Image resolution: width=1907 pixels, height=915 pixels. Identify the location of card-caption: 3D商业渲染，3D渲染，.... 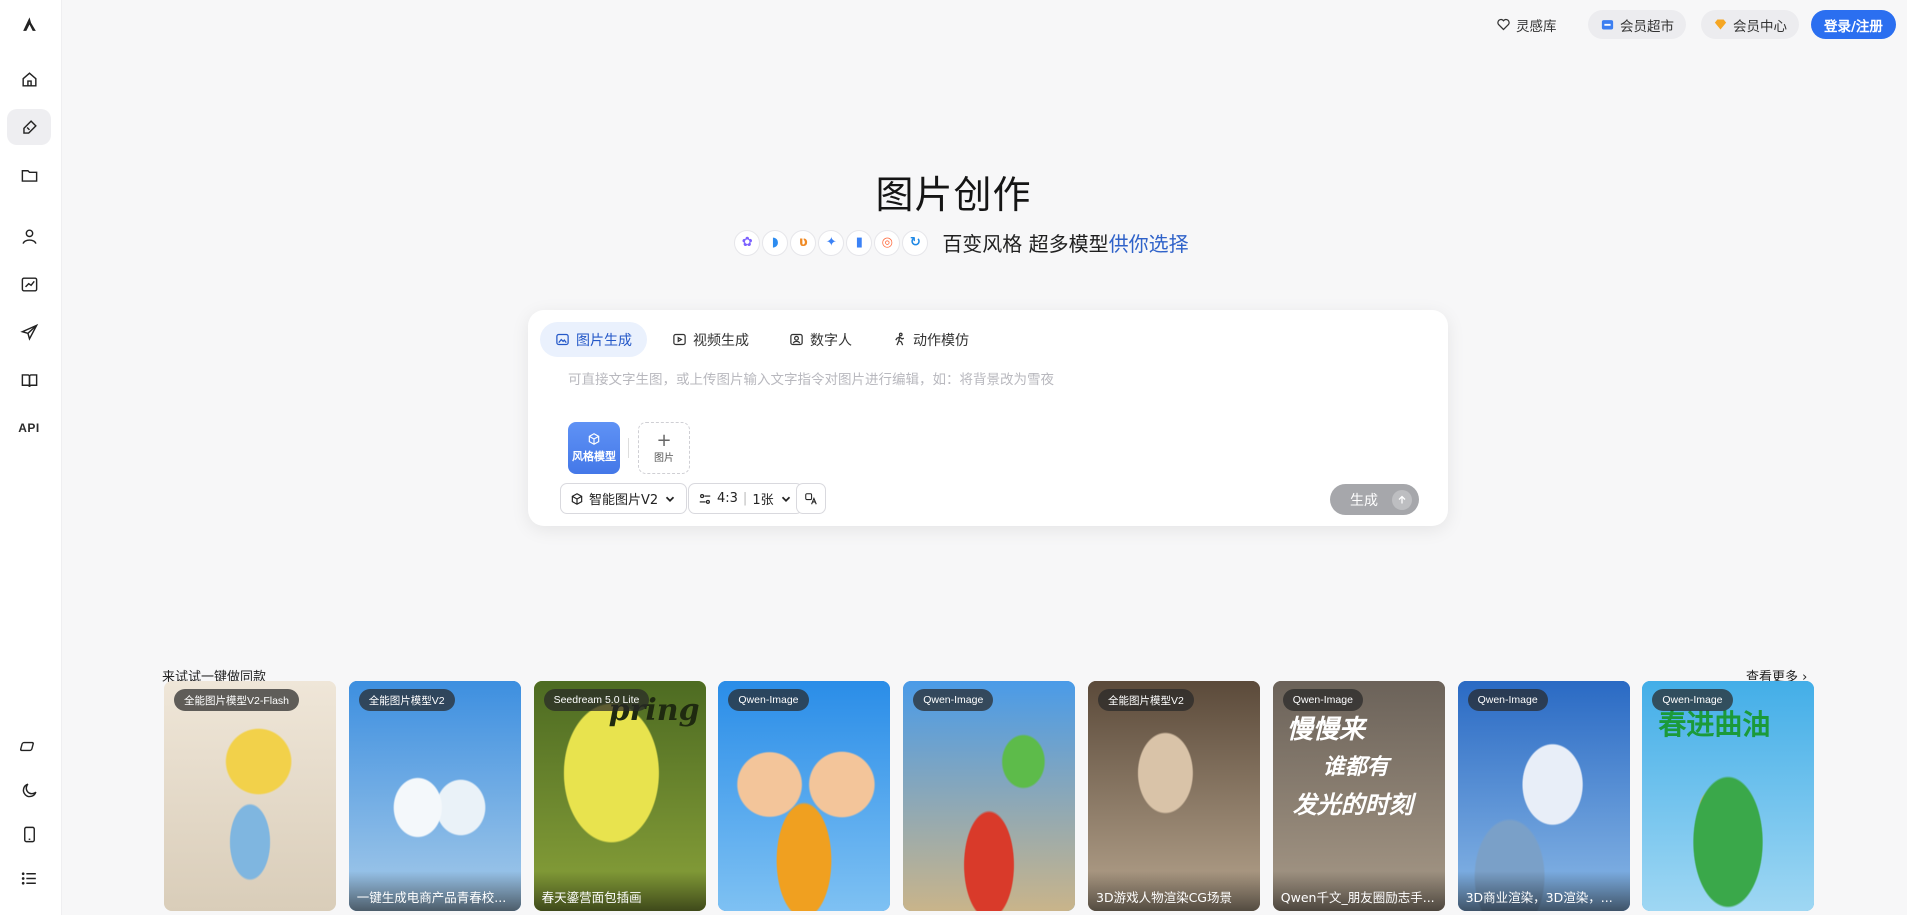
(1543, 891).